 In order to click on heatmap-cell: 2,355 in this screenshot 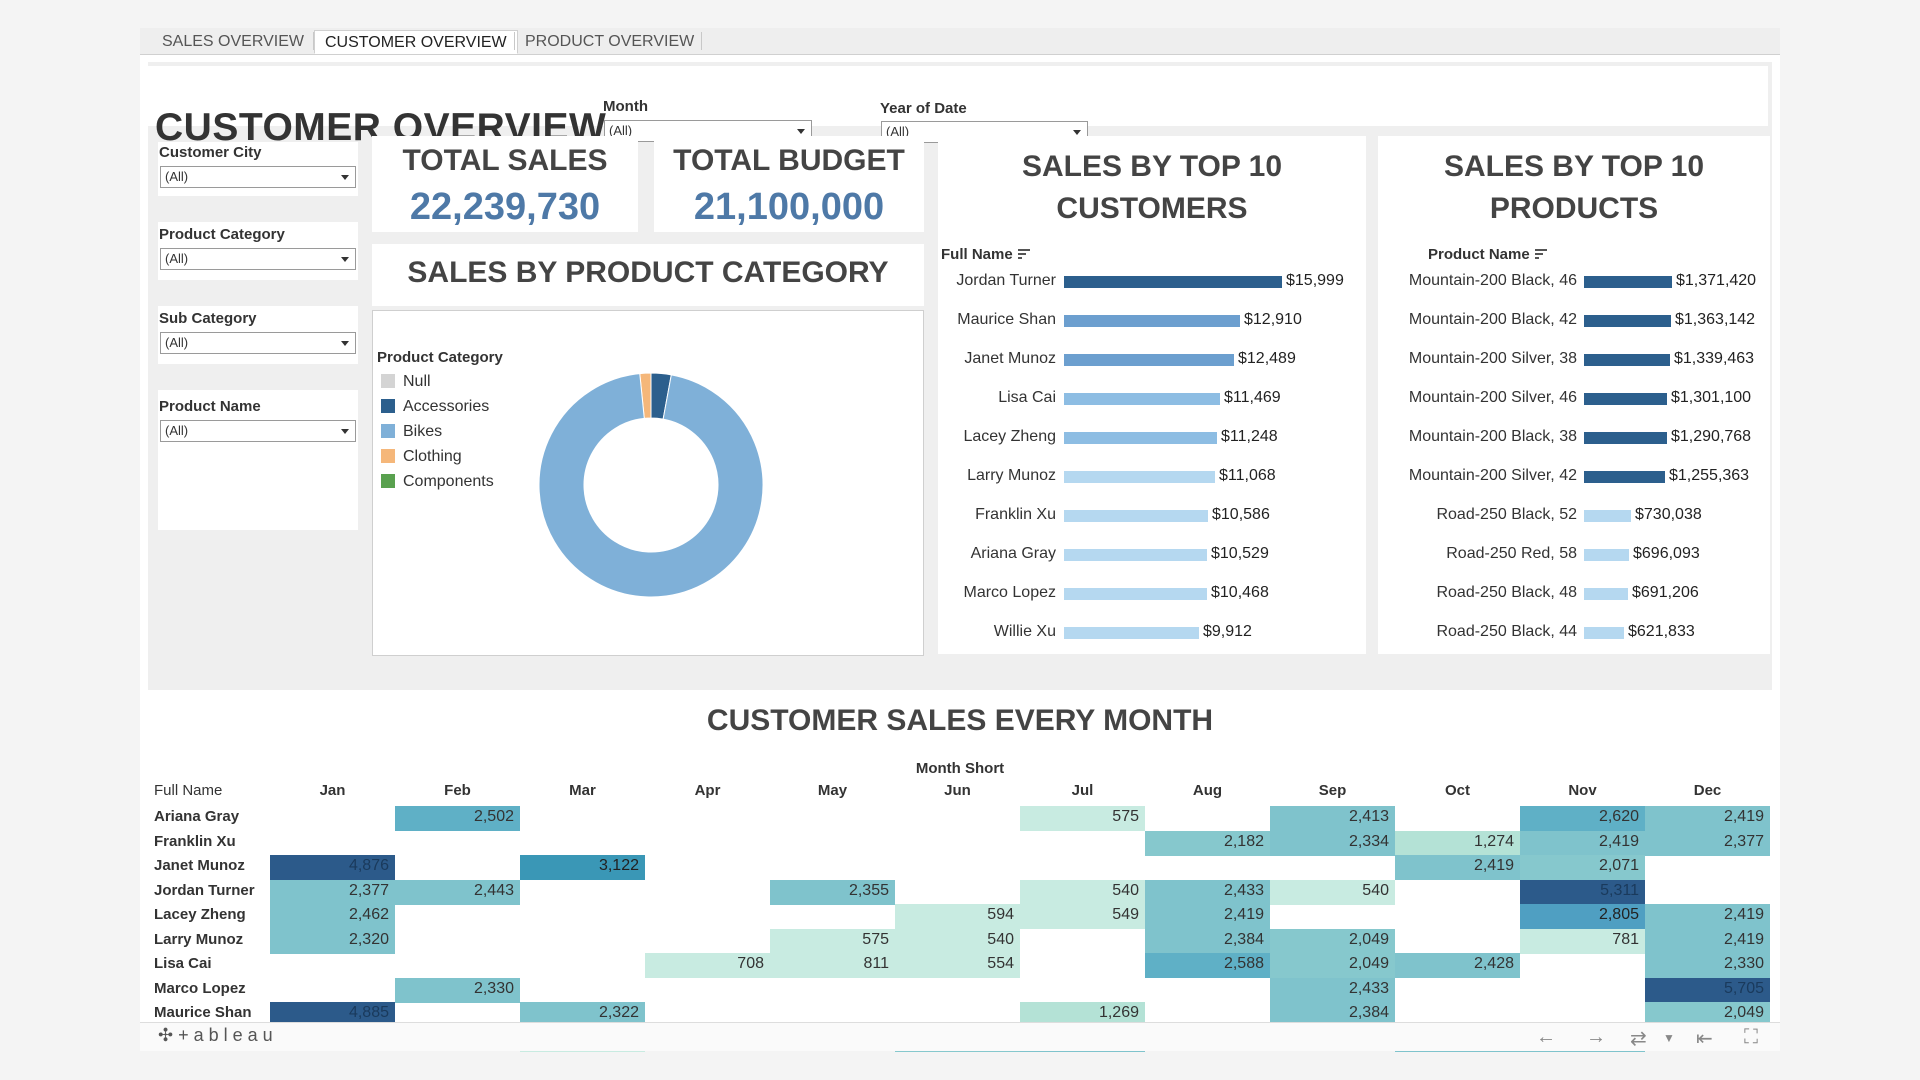, I will do `click(832, 892)`.